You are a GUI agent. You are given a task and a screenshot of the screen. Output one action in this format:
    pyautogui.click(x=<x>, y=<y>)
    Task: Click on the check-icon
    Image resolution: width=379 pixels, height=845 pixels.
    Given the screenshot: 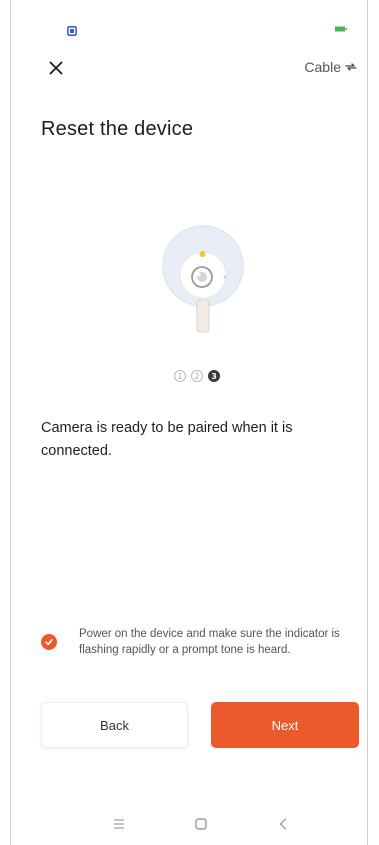 What is the action you would take?
    pyautogui.click(x=49, y=642)
    